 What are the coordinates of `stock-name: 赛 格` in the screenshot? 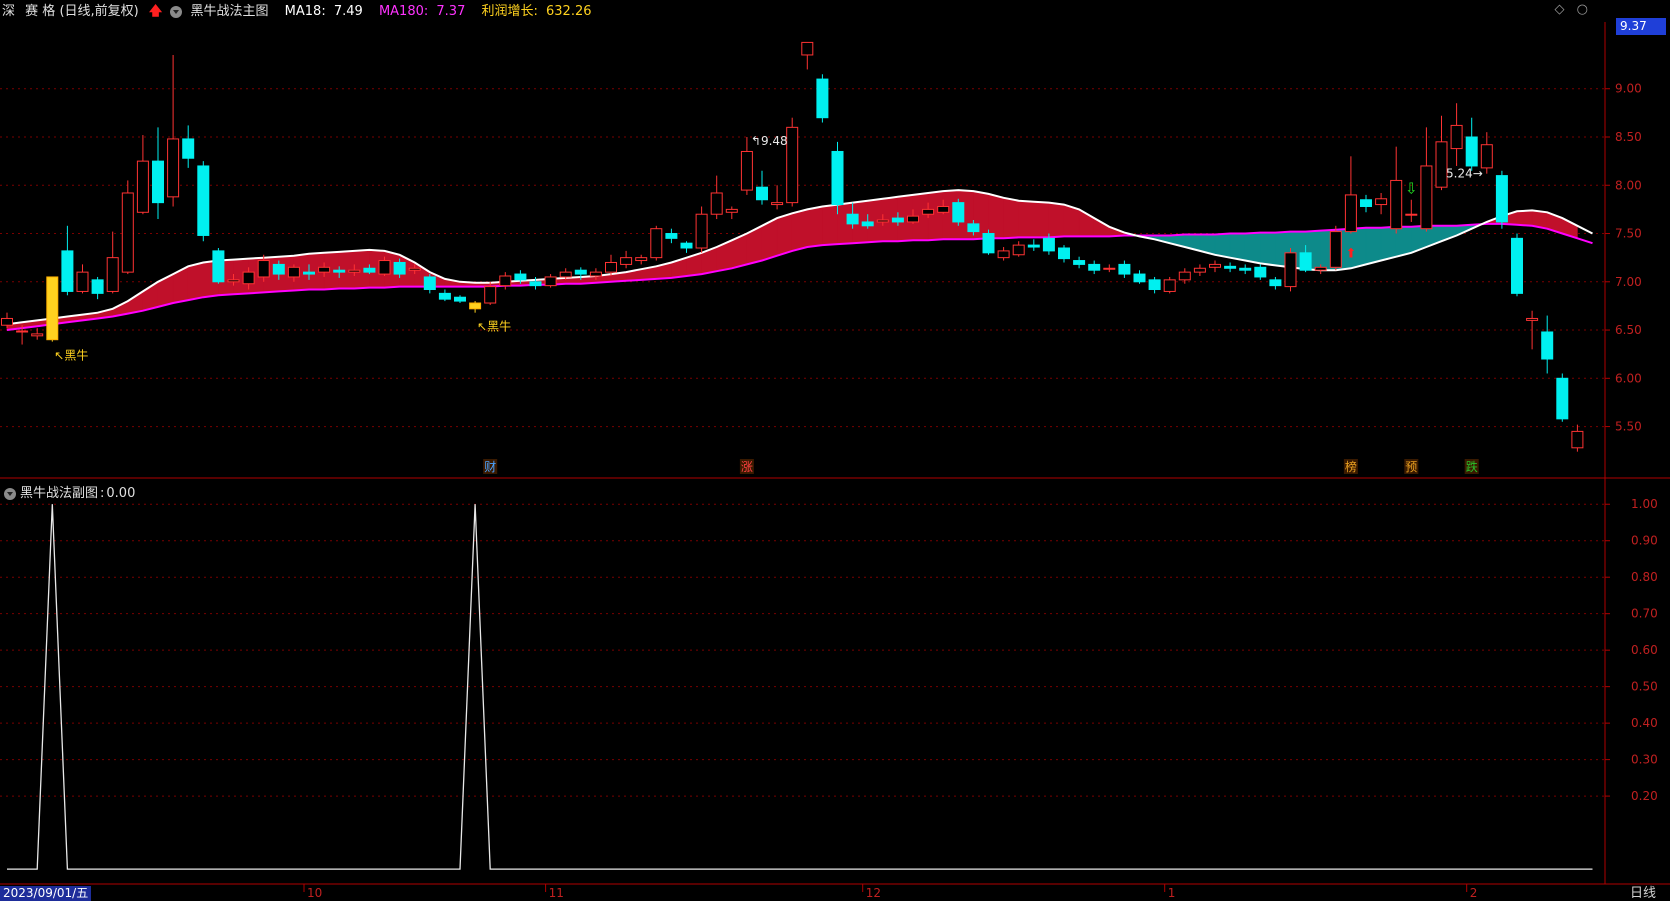 It's located at (40, 12).